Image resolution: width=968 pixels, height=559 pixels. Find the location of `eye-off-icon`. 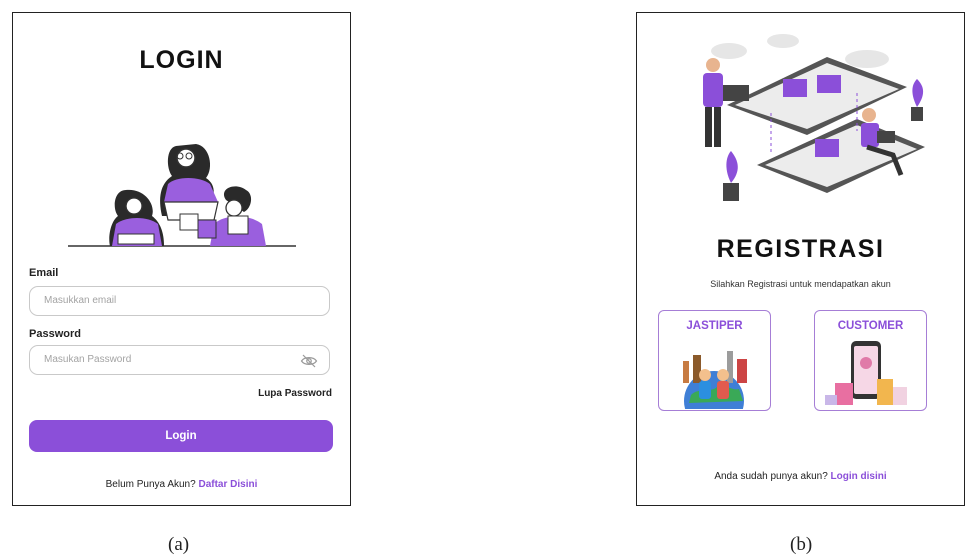

eye-off-icon is located at coordinates (309, 361).